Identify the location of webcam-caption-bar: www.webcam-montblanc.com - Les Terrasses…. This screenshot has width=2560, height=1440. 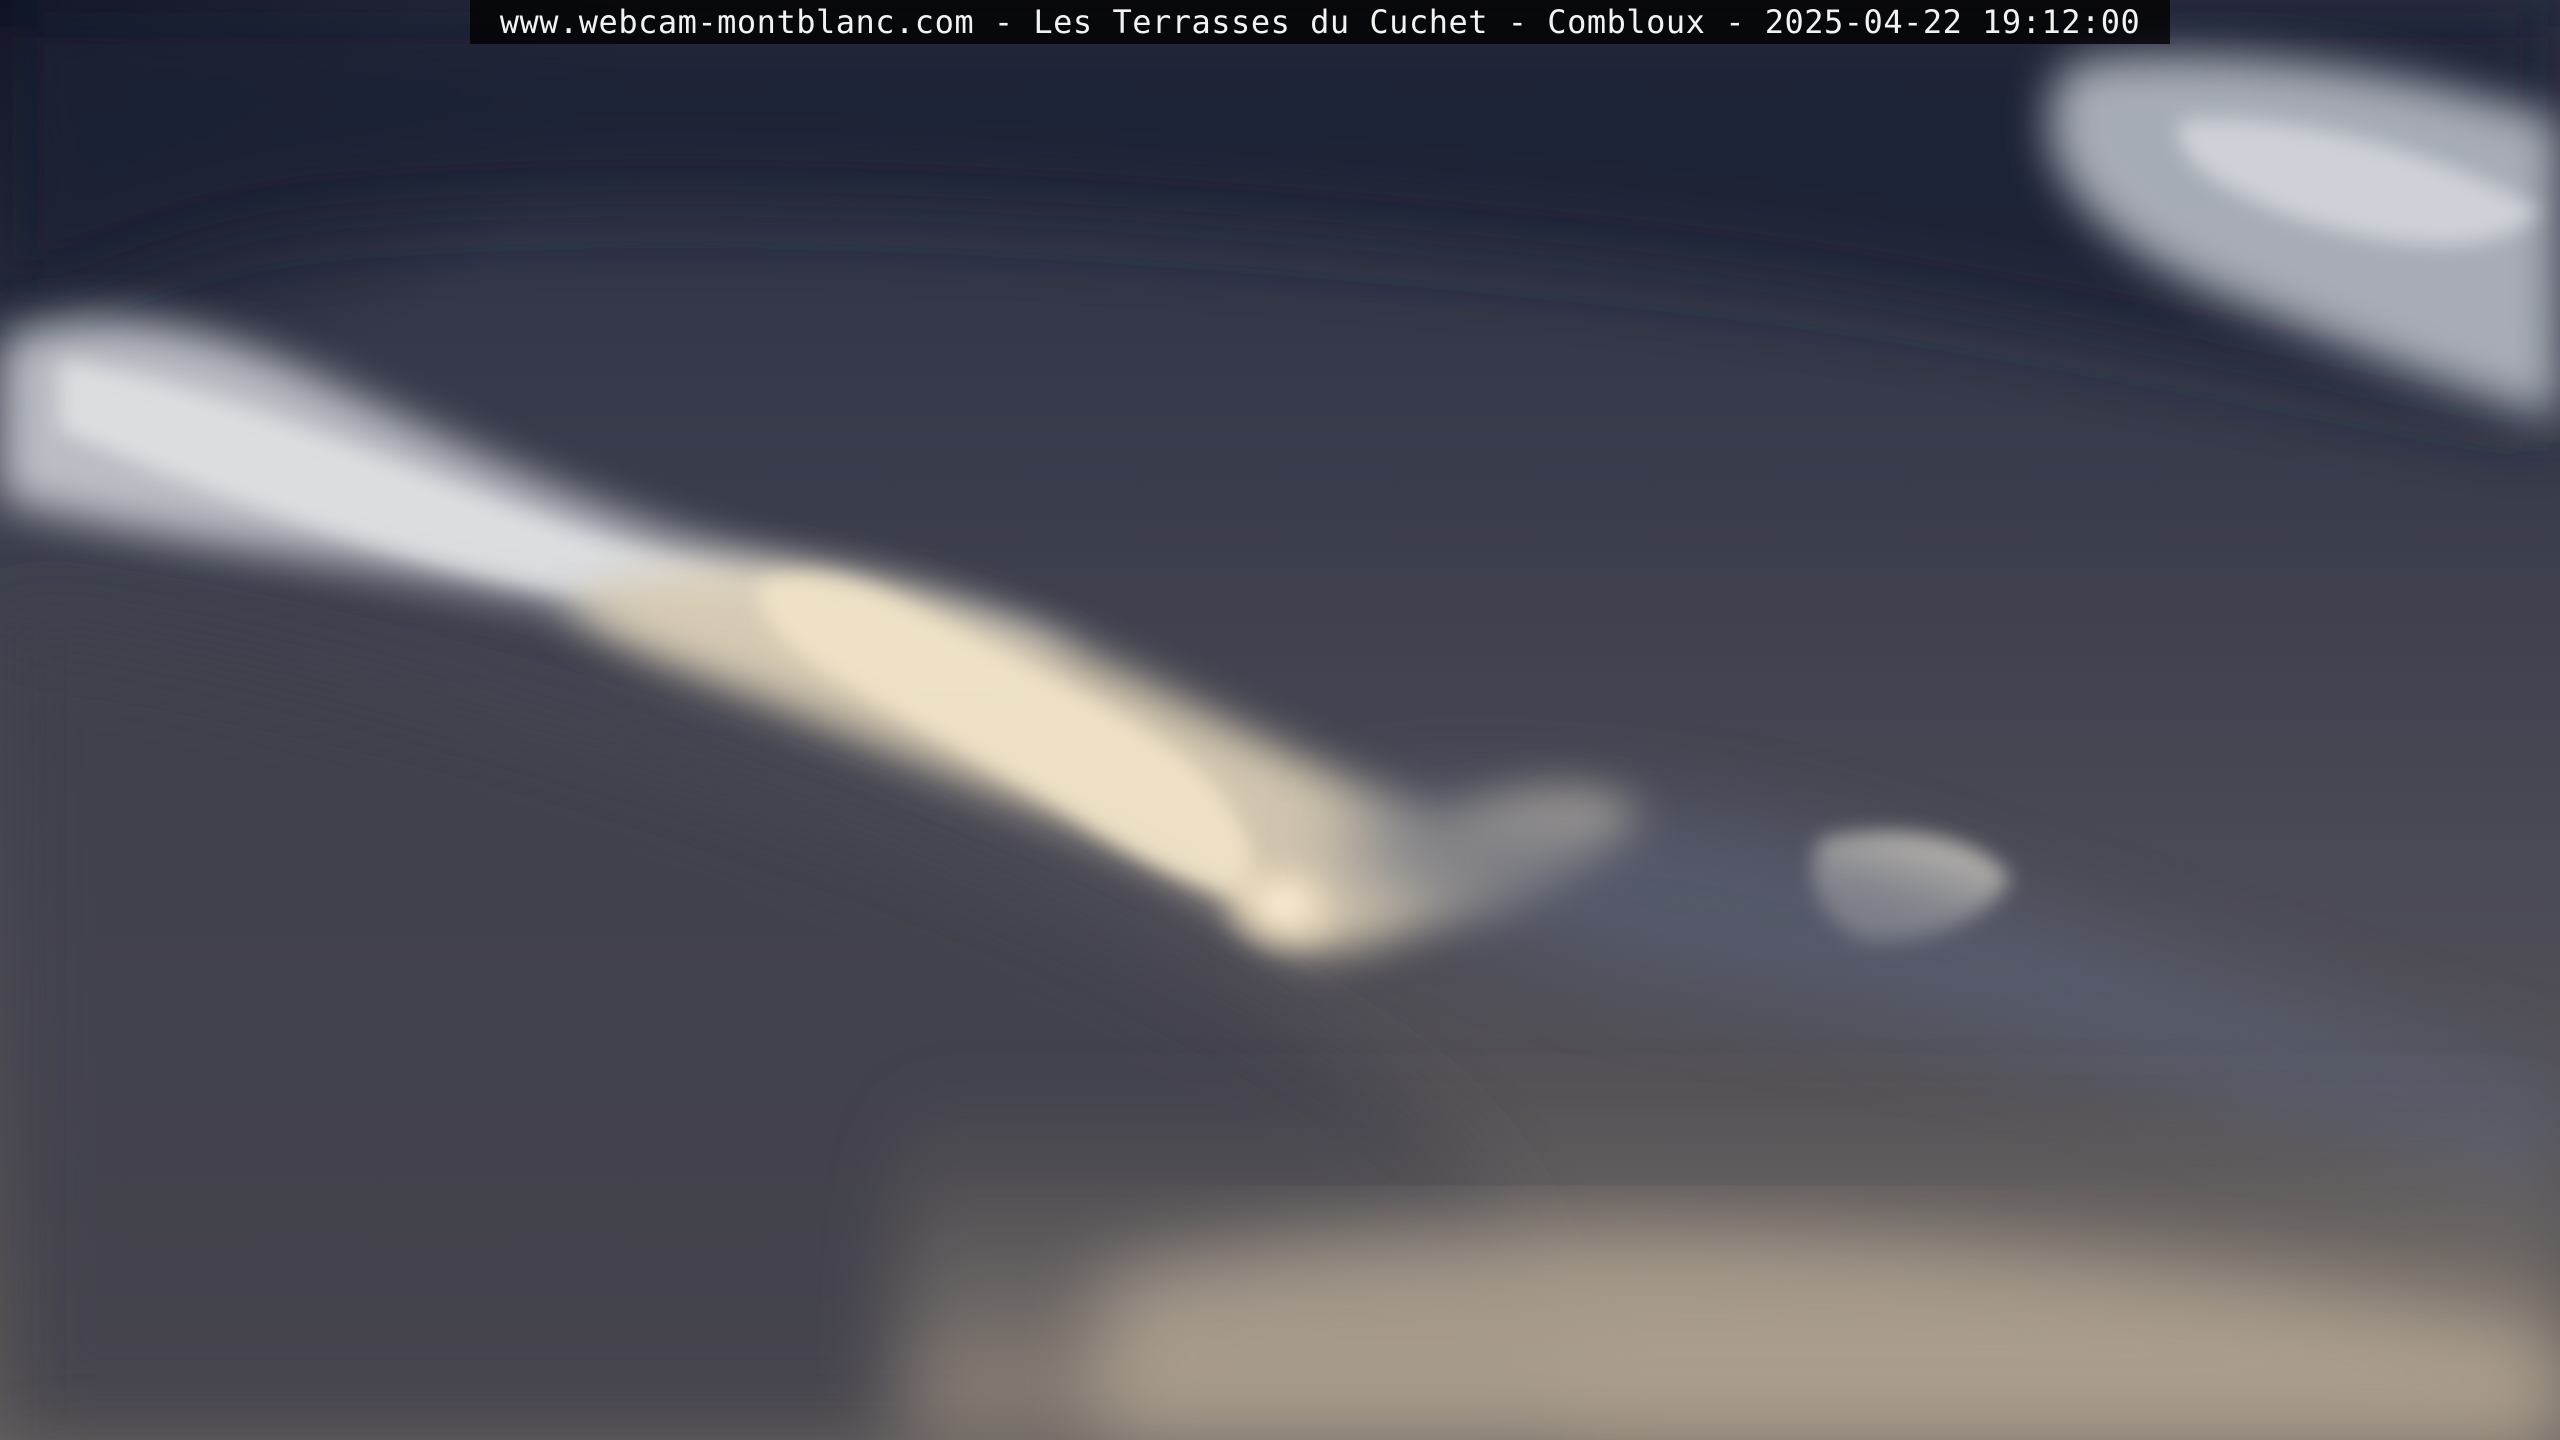
(1320, 22).